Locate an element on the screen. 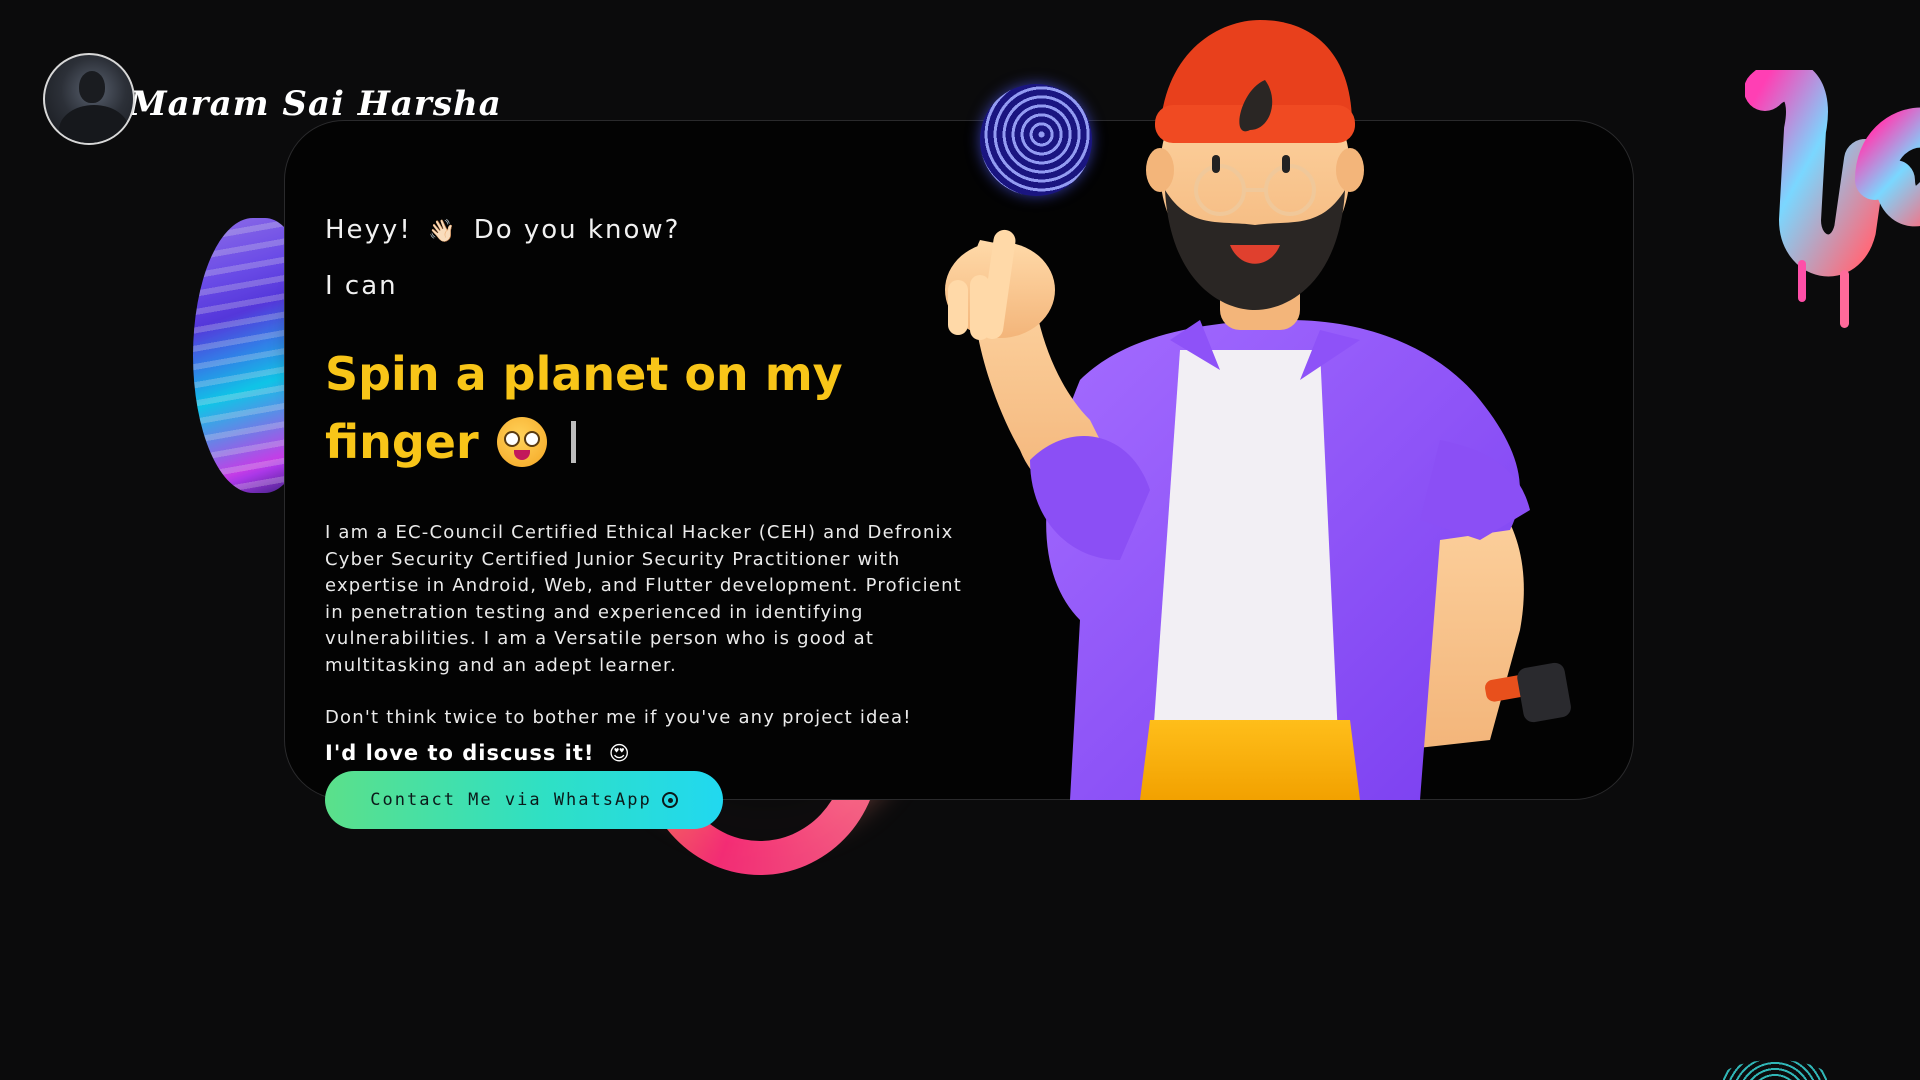  discuss-label: I'd love to discuss it! is located at coordinates (460, 753).